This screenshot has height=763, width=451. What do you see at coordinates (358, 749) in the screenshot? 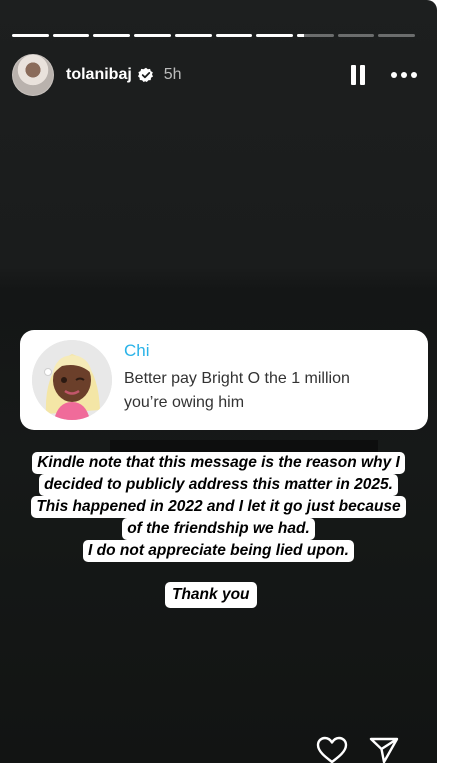
I see `story-actions` at bounding box center [358, 749].